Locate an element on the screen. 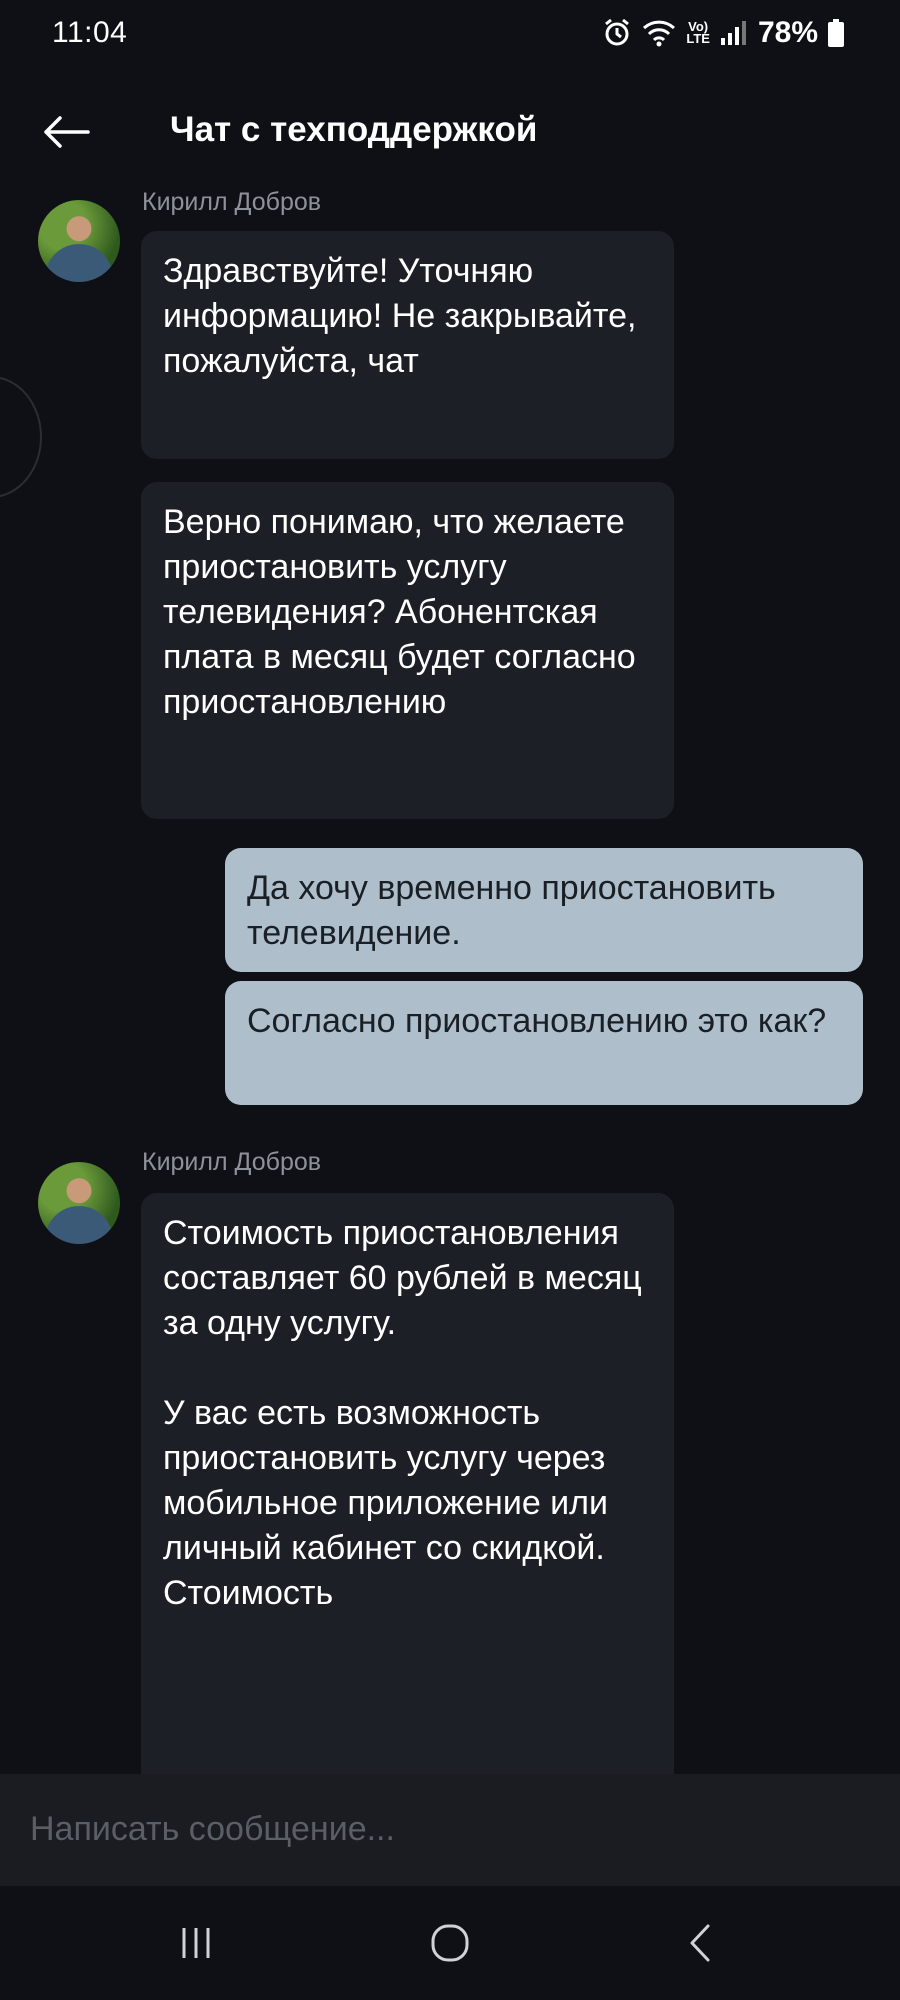  wifi-icon is located at coordinates (659, 33).